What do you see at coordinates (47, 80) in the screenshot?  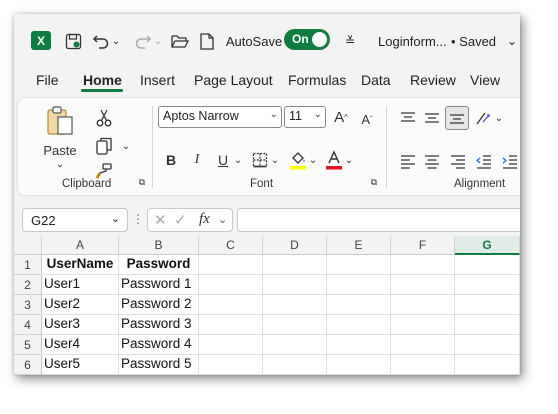 I see `tab-file: File` at bounding box center [47, 80].